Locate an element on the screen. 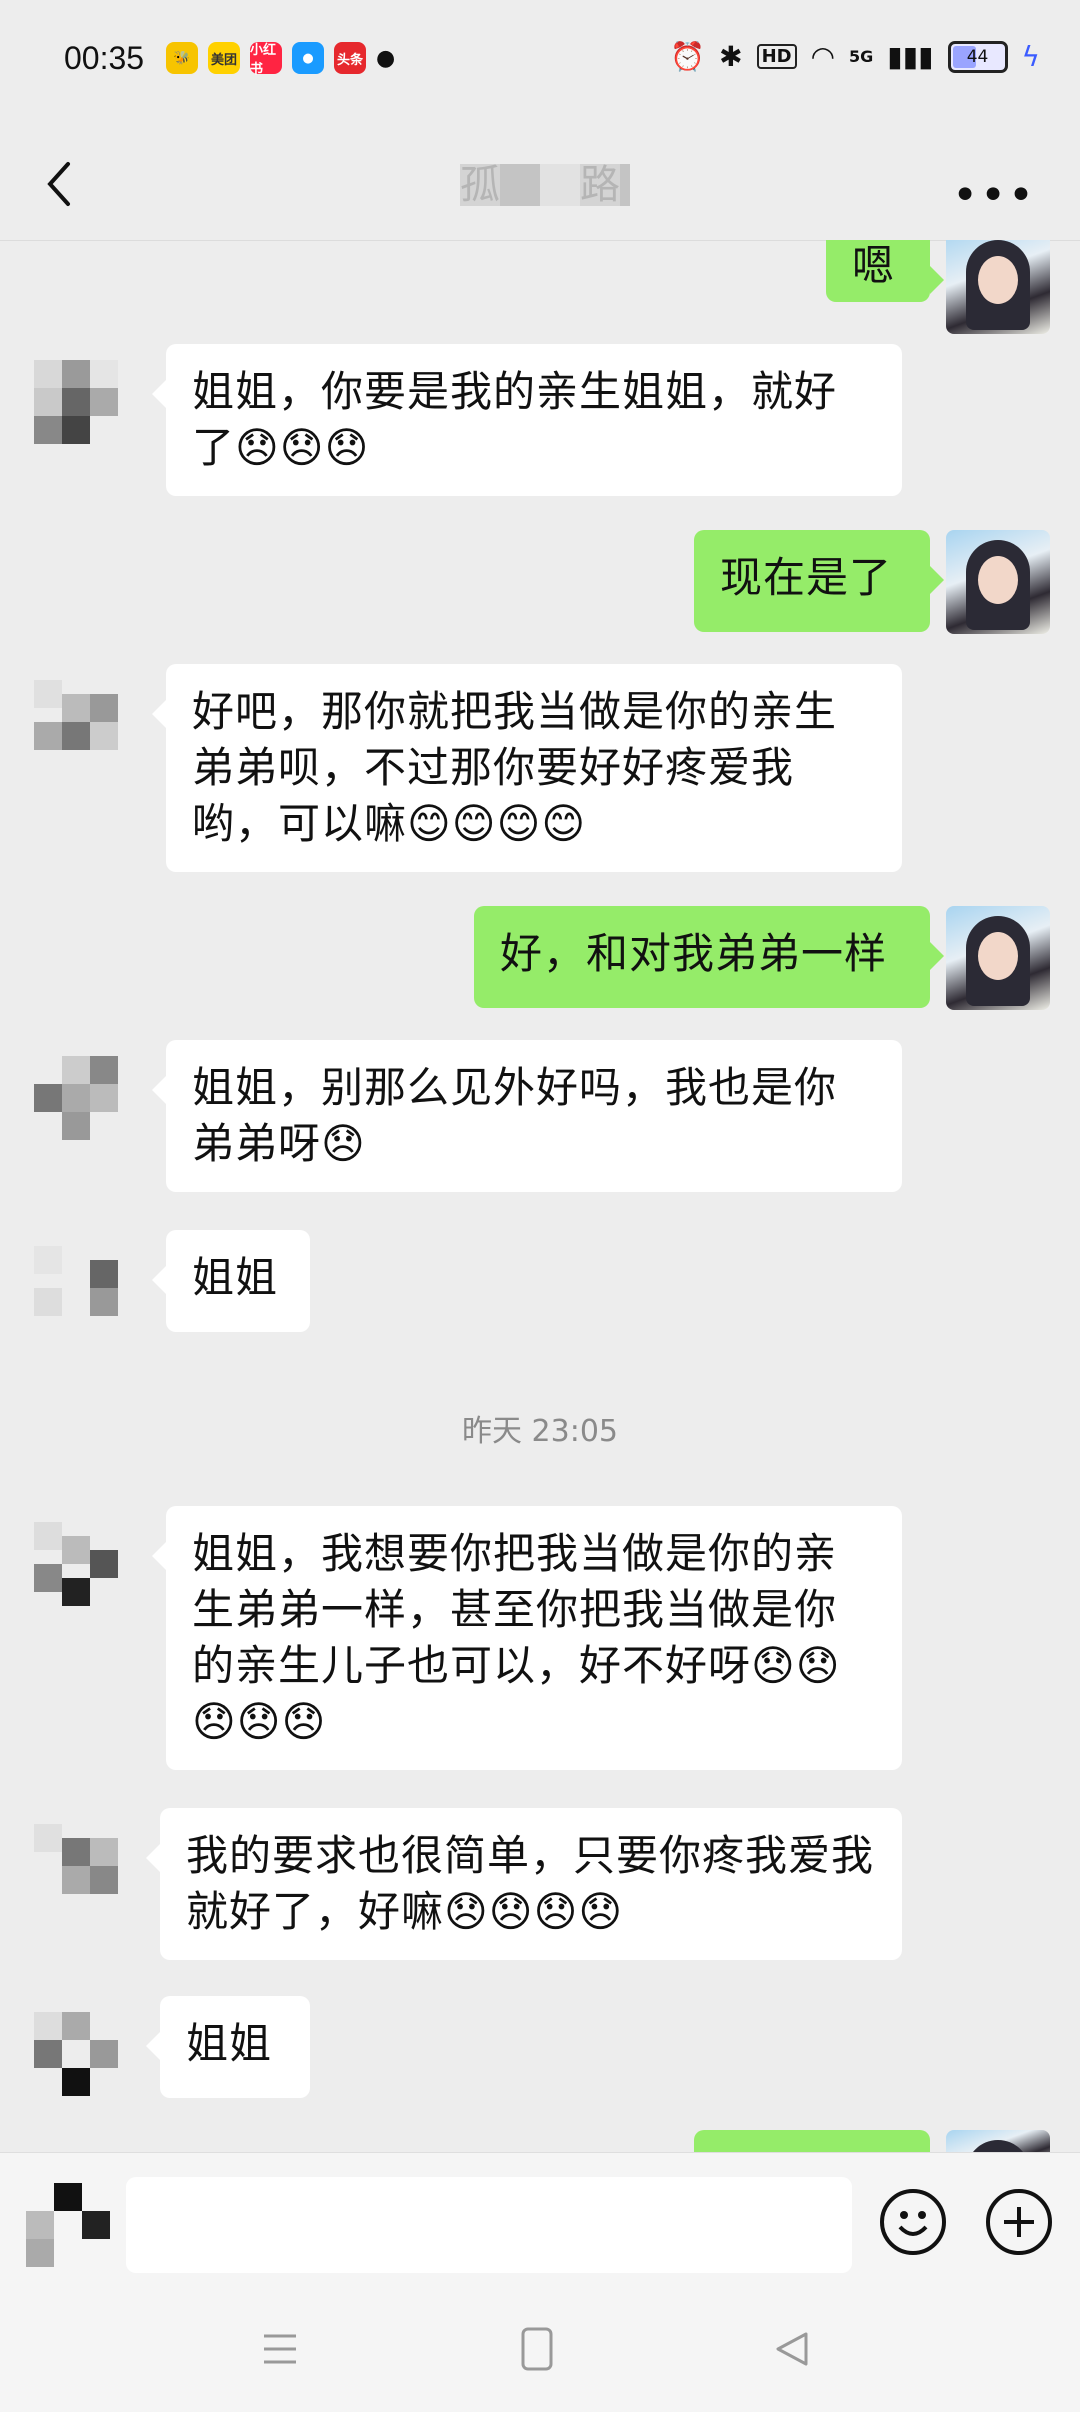 The height and width of the screenshot is (2412, 1080). notification-icons: 🐝 美团 小红书 ● 头条 ● is located at coordinates (281, 59).